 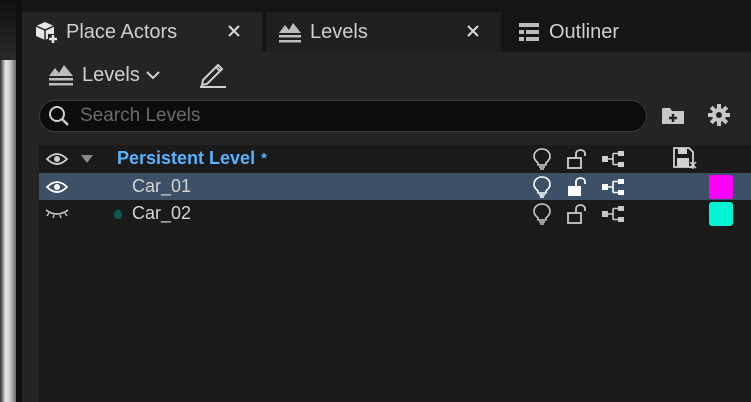 I want to click on tab-outliner: Outliner, so click(x=605, y=32).